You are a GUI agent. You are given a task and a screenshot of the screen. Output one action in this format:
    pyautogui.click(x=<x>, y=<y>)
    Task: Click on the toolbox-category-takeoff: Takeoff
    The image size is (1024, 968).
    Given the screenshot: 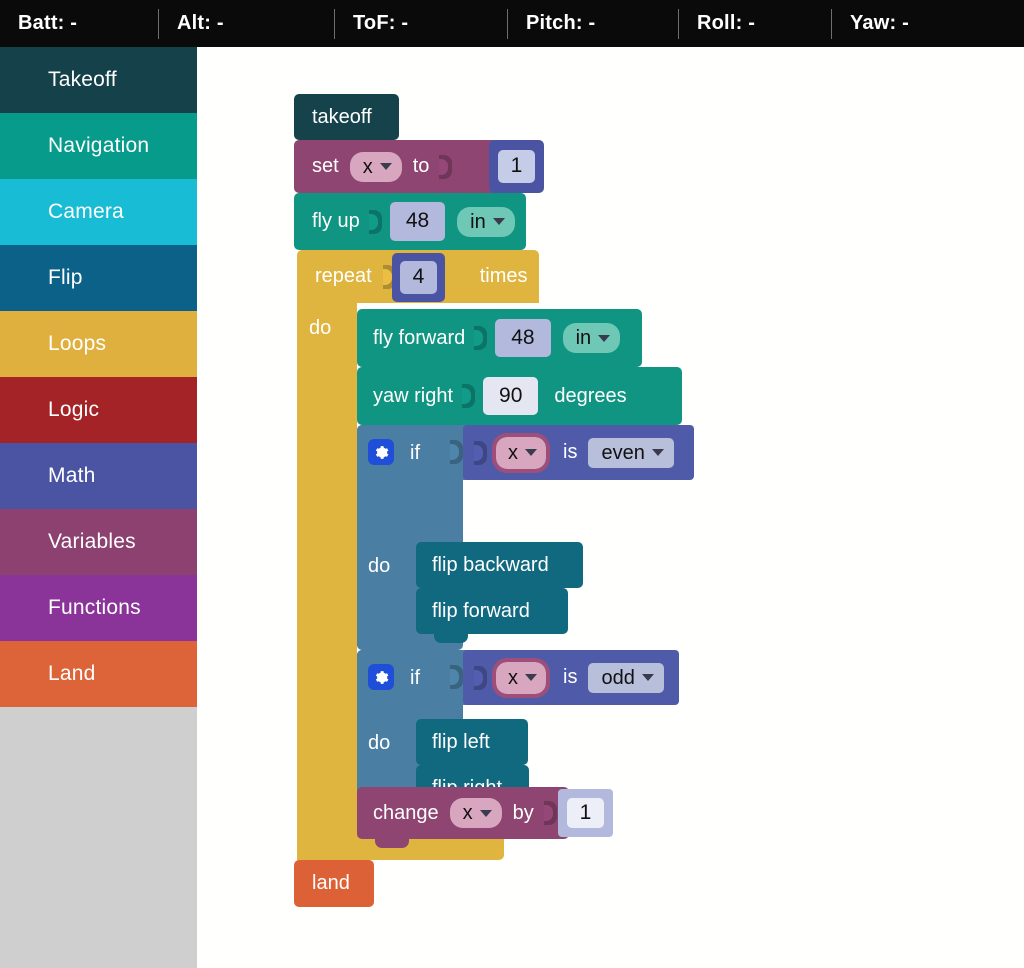 What is the action you would take?
    pyautogui.click(x=98, y=80)
    